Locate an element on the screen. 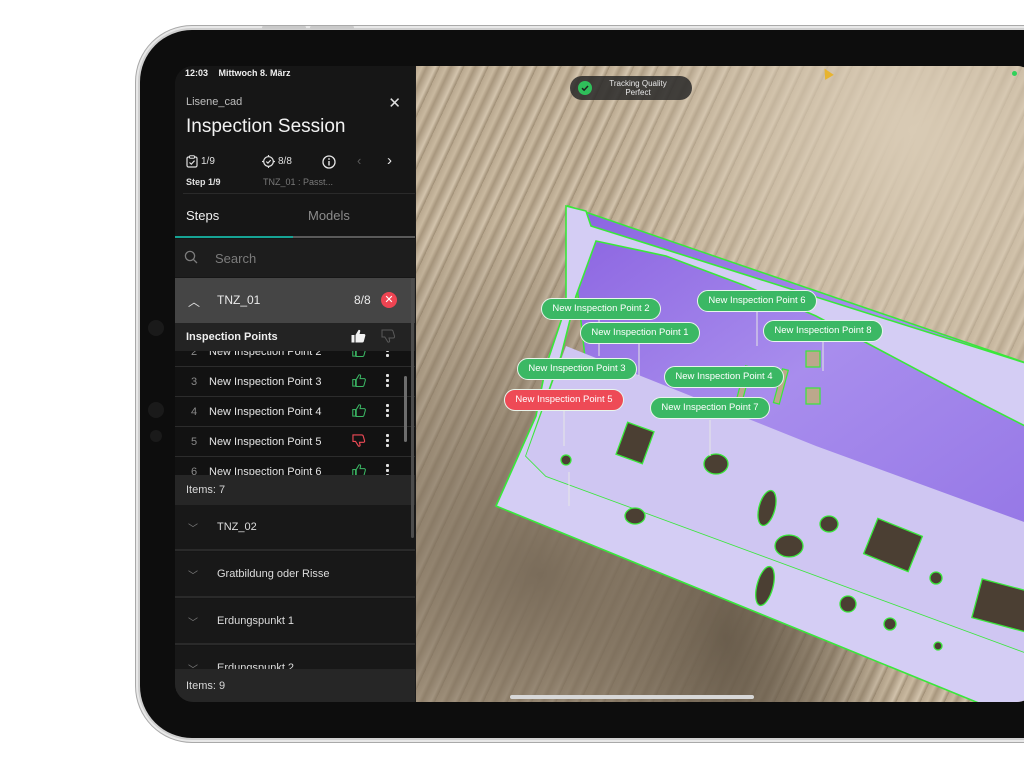 Image resolution: width=1024 pixels, height=768 pixels. thumbs-up-filter-icon is located at coordinates (358, 336).